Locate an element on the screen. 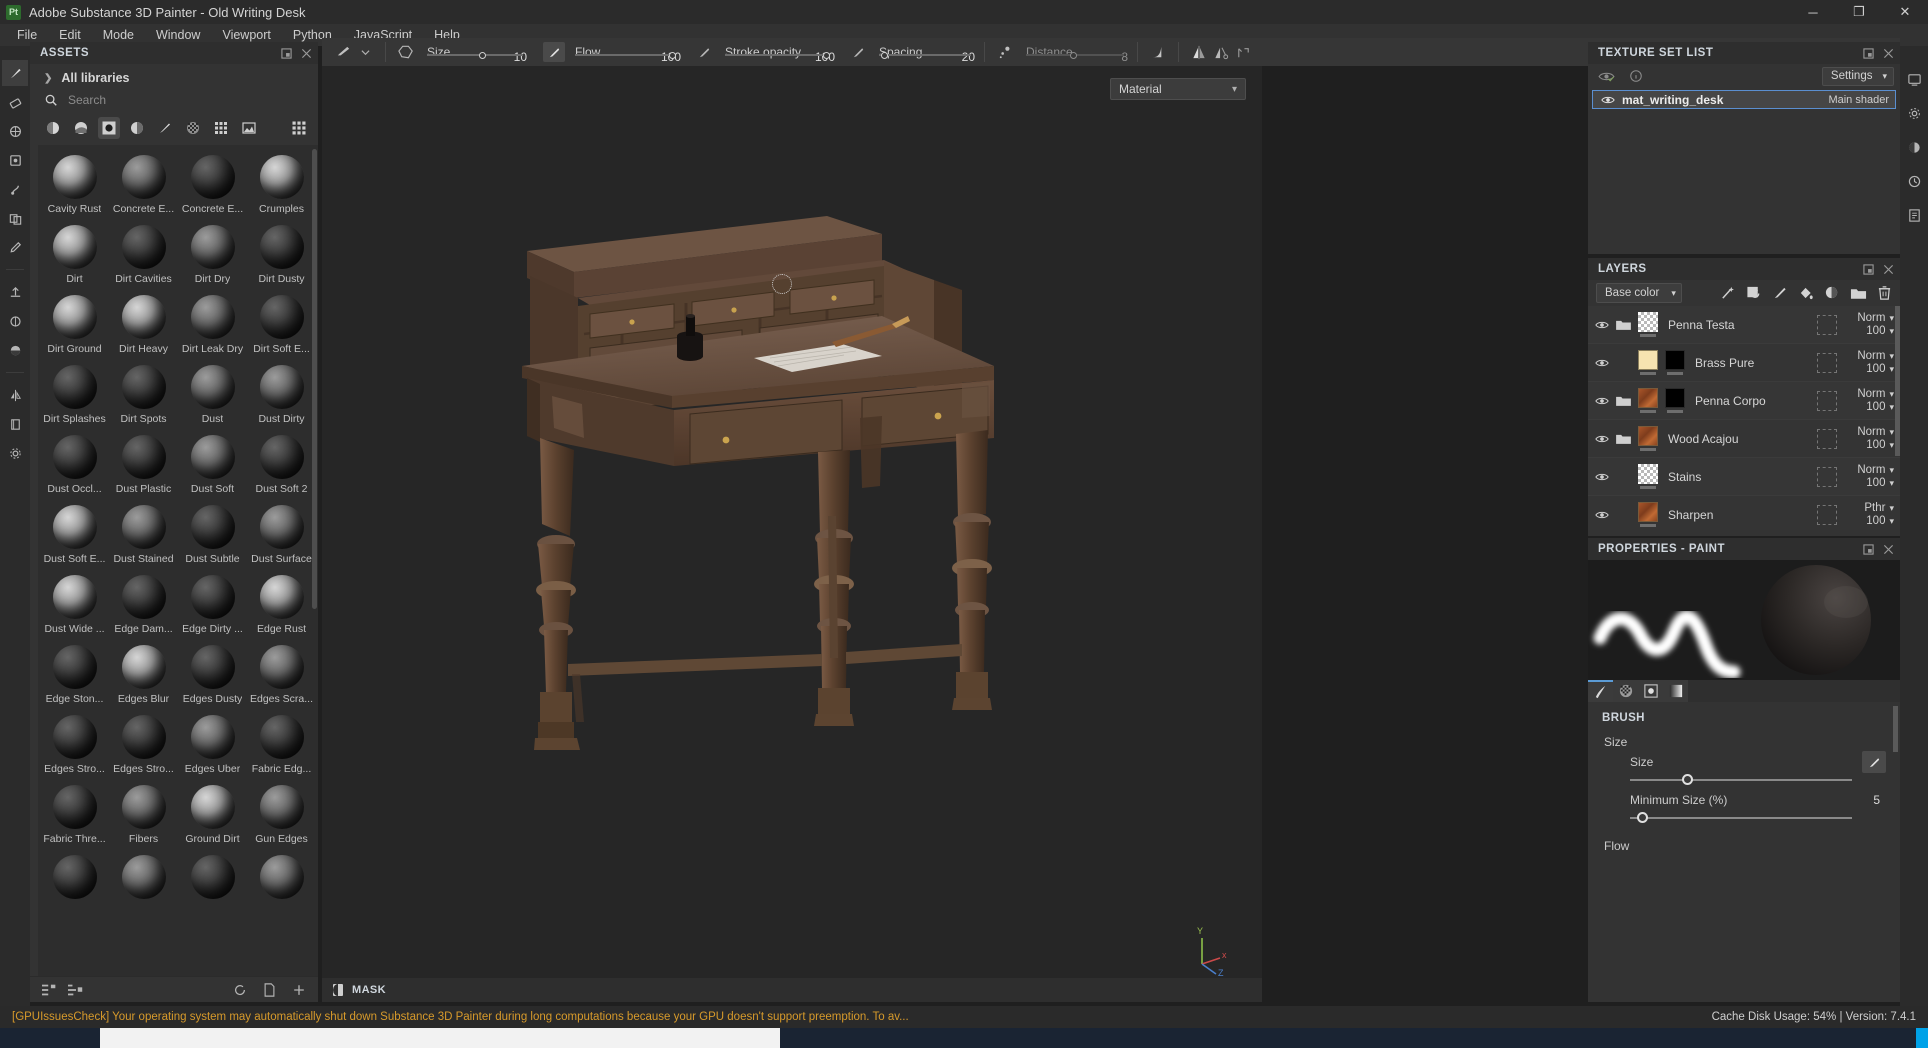 The height and width of the screenshot is (1048, 1928). symmetry-settings-icon is located at coordinates (1221, 52).